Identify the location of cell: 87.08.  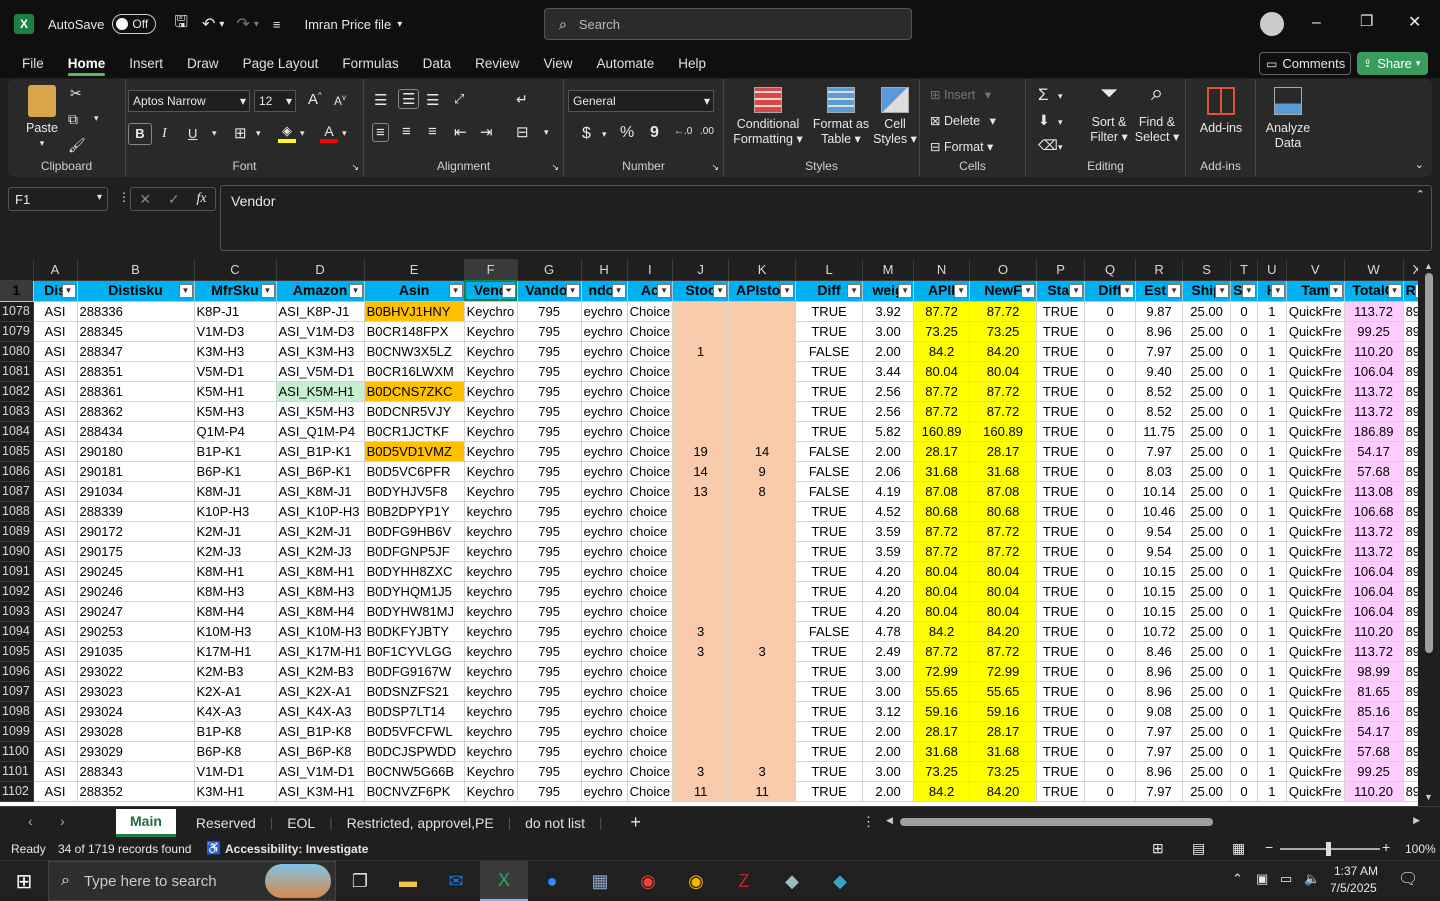
(942, 491).